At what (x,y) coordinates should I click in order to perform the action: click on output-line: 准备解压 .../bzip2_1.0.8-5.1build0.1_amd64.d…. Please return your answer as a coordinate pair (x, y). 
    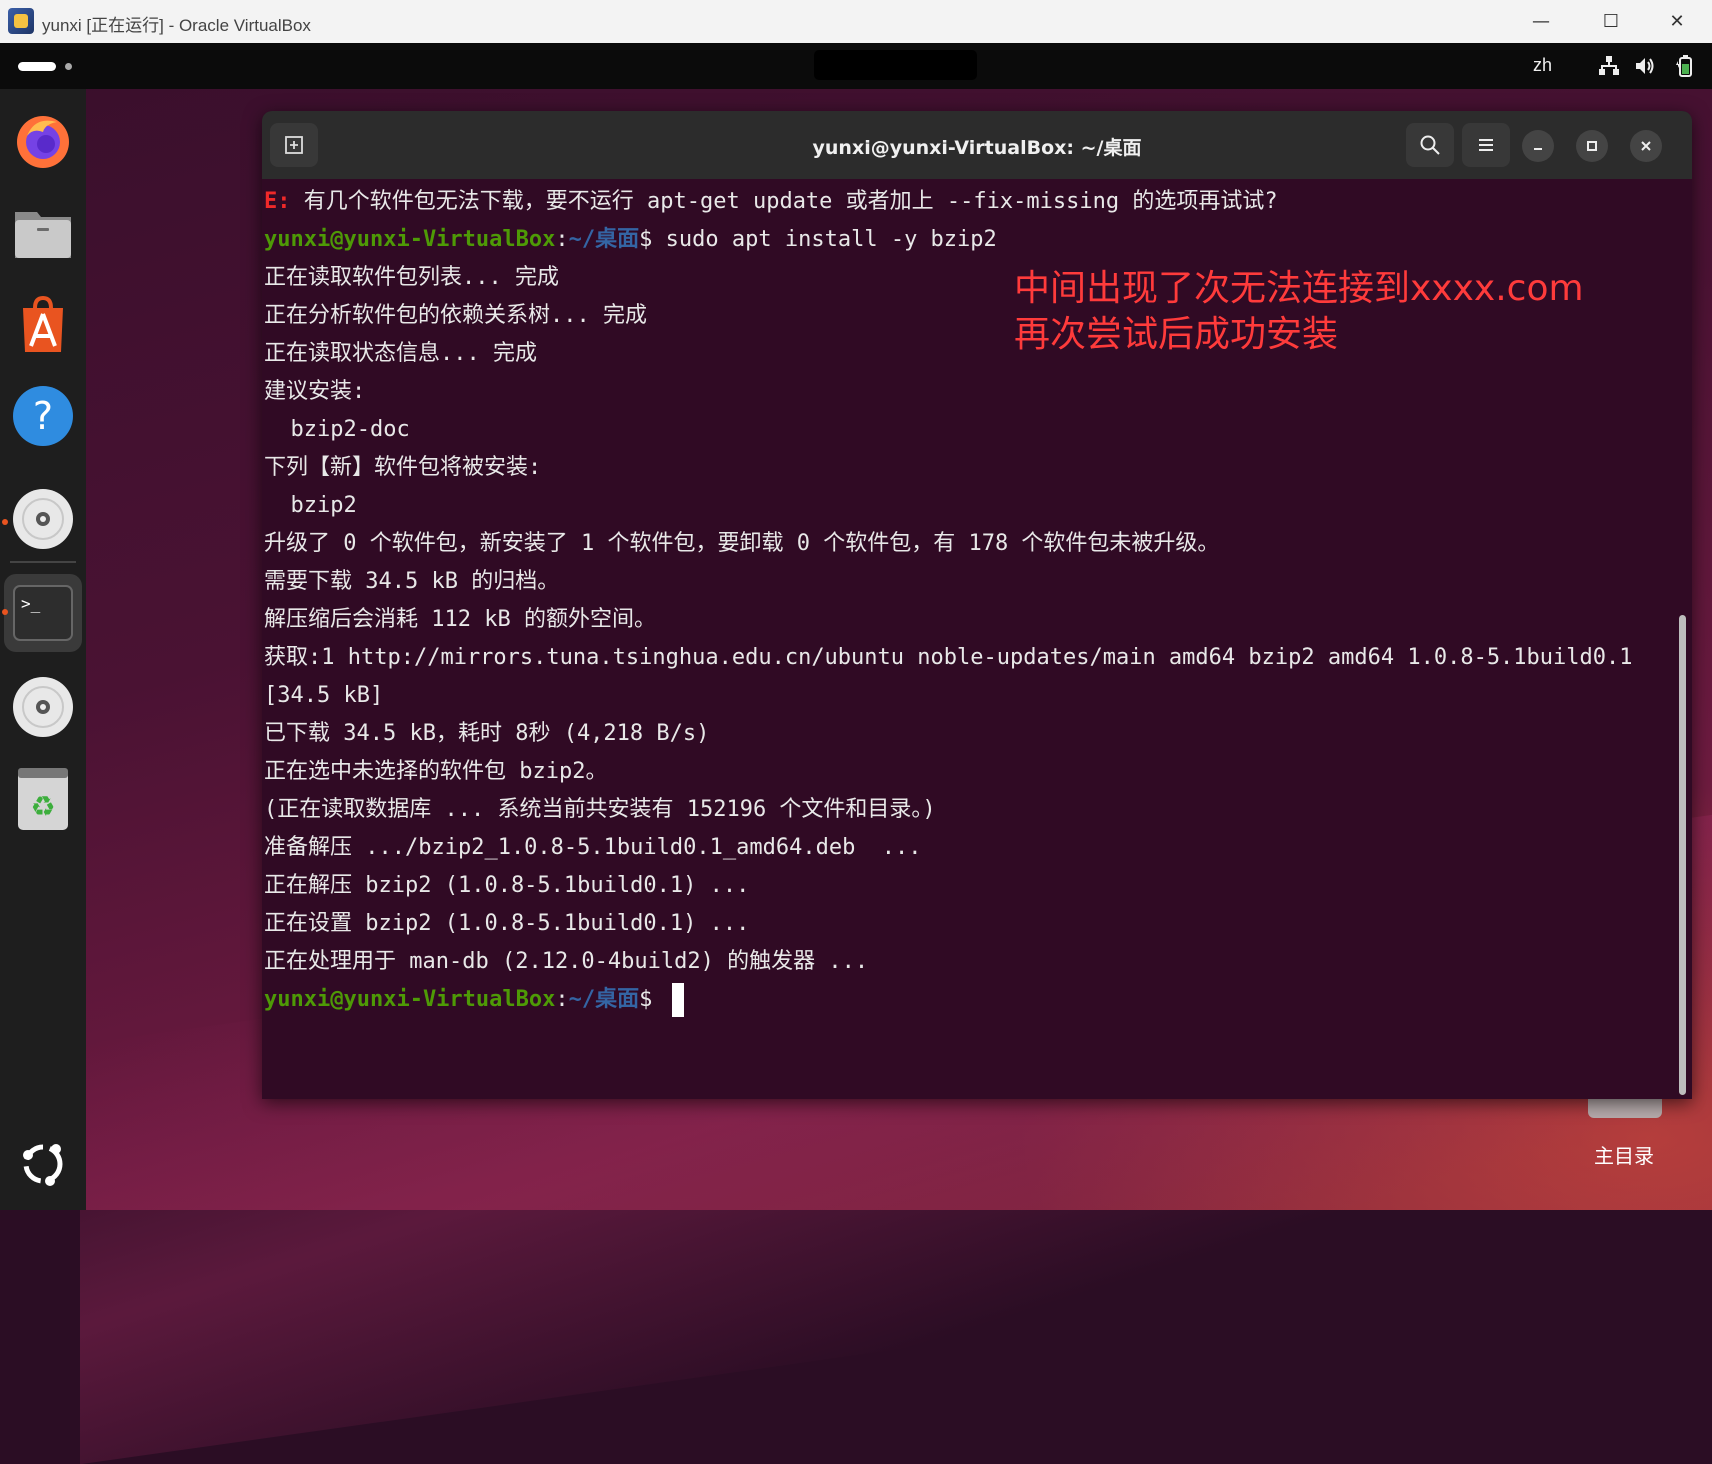
    Looking at the image, I should click on (593, 847).